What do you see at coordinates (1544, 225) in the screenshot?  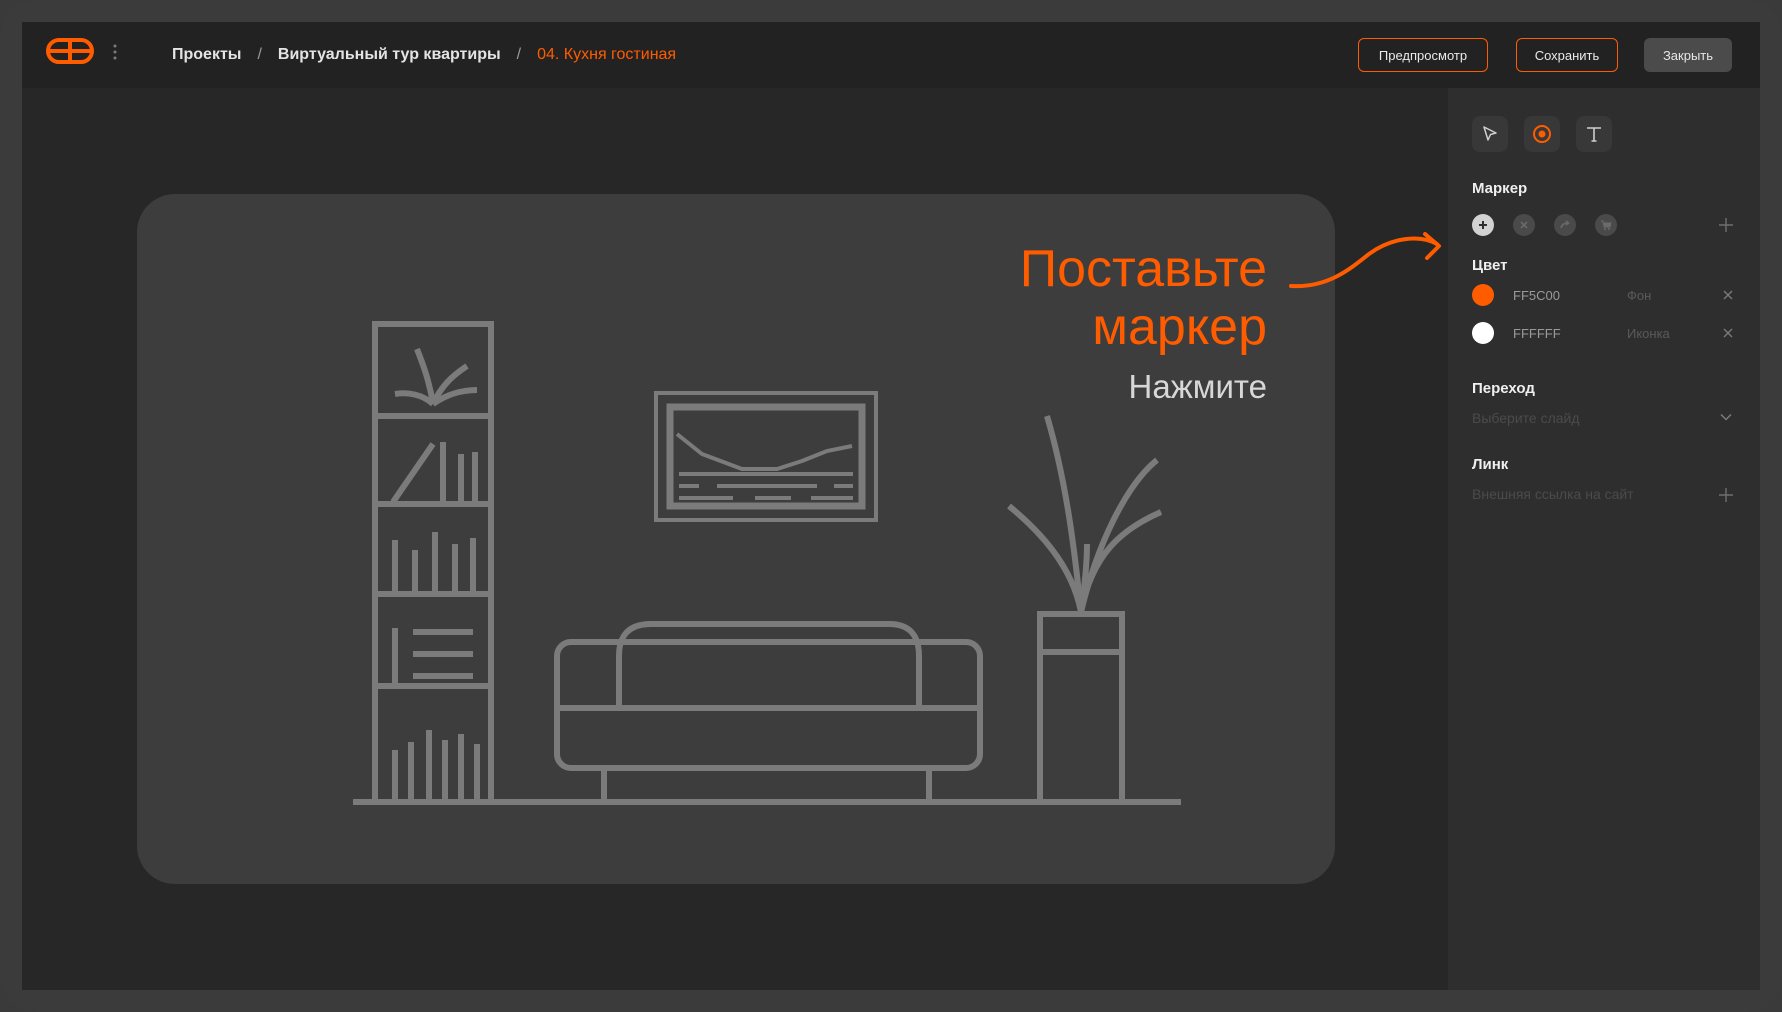 I see `marker-icon-list` at bounding box center [1544, 225].